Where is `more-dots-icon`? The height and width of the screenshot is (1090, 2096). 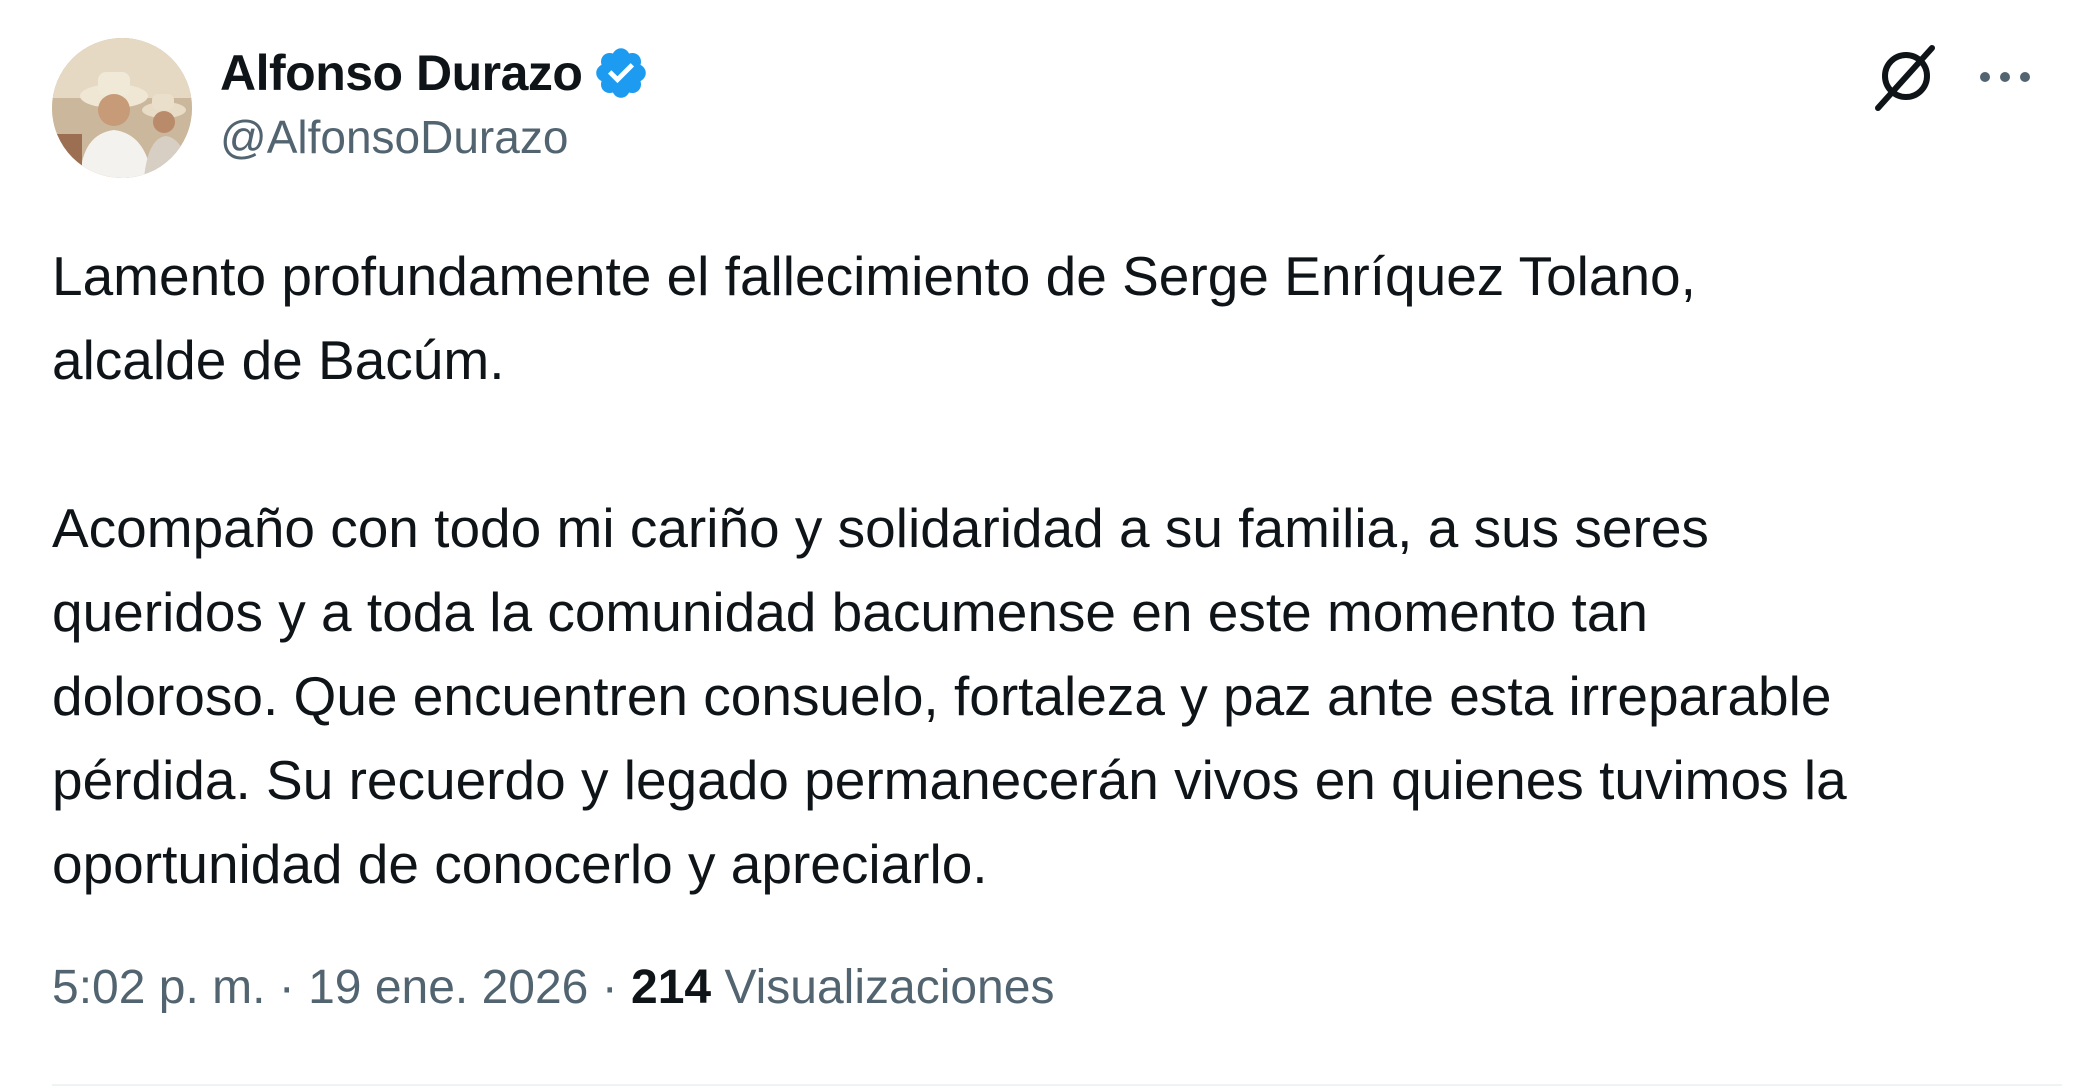
more-dots-icon is located at coordinates (2005, 77).